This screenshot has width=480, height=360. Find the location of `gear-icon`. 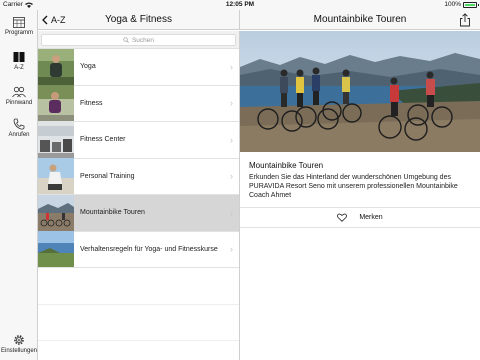

gear-icon is located at coordinates (19, 340).